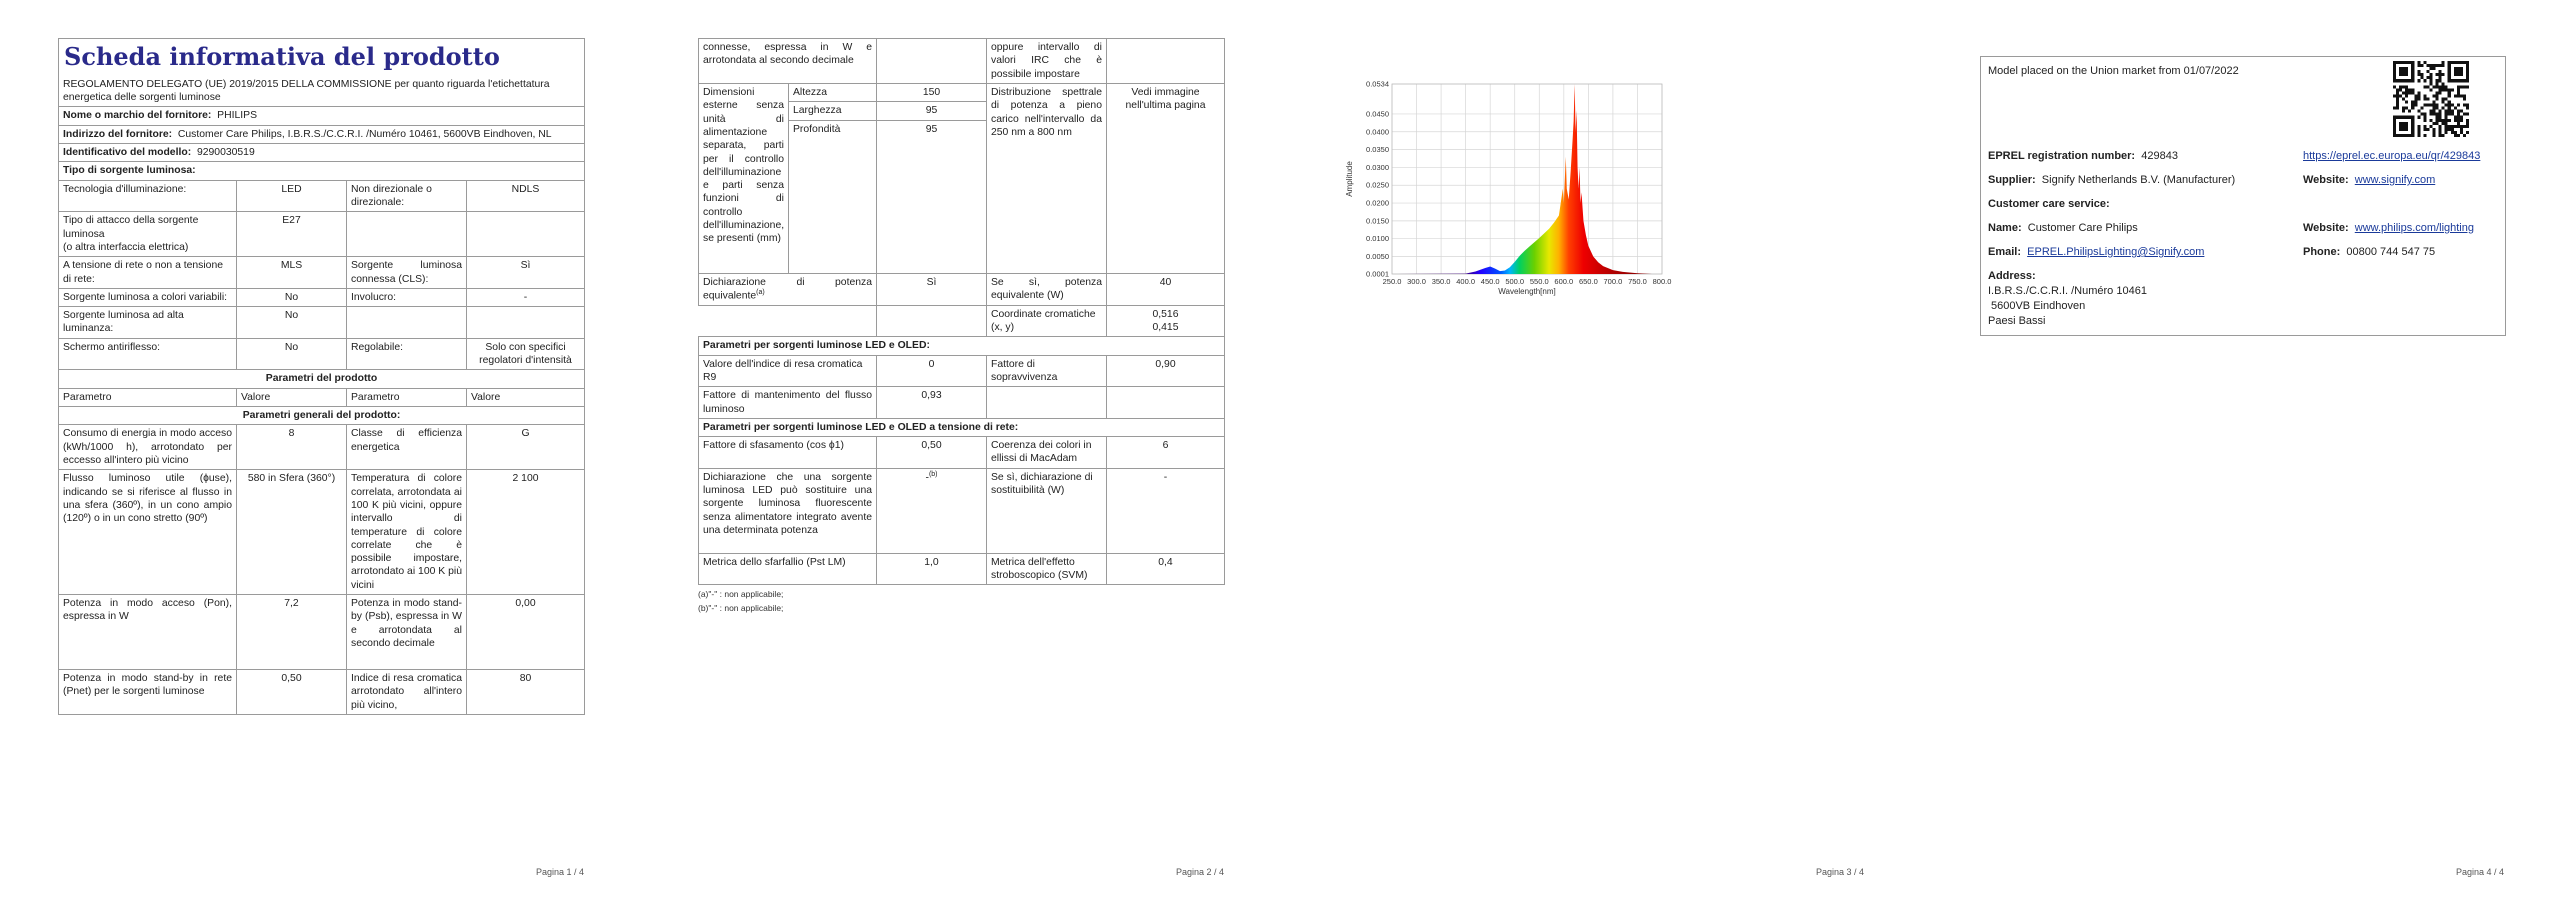  Describe the element at coordinates (1539, 281) in the screenshot. I see `x-tick-label: 550.0` at that location.